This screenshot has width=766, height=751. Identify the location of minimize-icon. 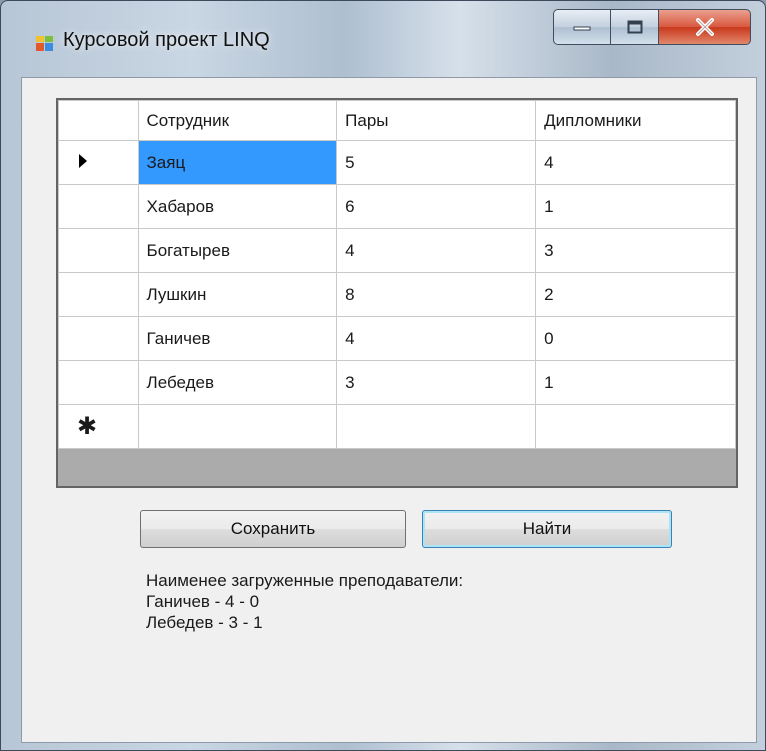
(582, 28).